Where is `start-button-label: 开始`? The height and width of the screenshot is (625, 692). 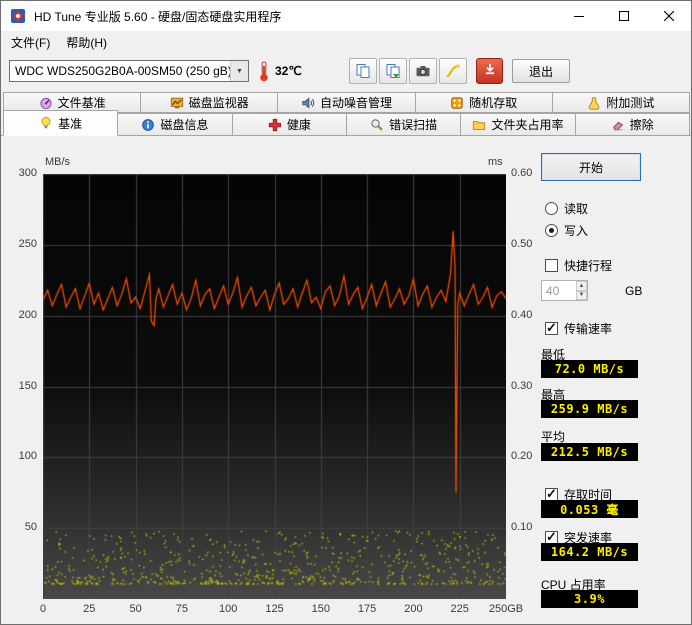
start-button-label: 开始 is located at coordinates (590, 167).